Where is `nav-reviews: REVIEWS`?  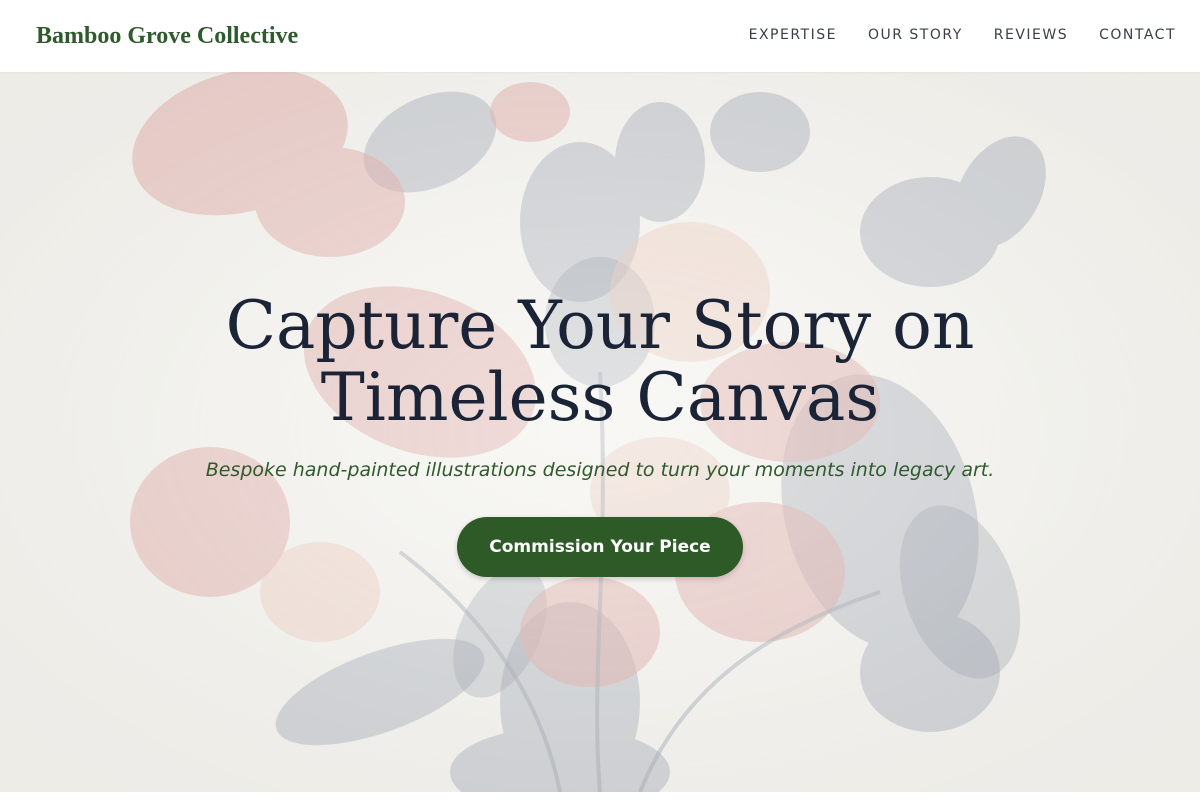
nav-reviews: REVIEWS is located at coordinates (1031, 35).